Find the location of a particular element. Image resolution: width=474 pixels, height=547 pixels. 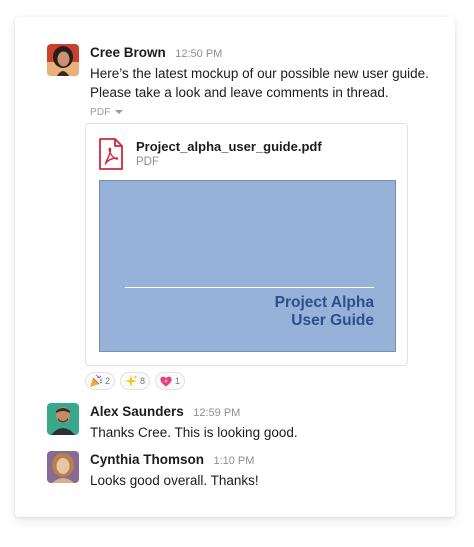

author-name: Alex Saunders is located at coordinates (137, 411).